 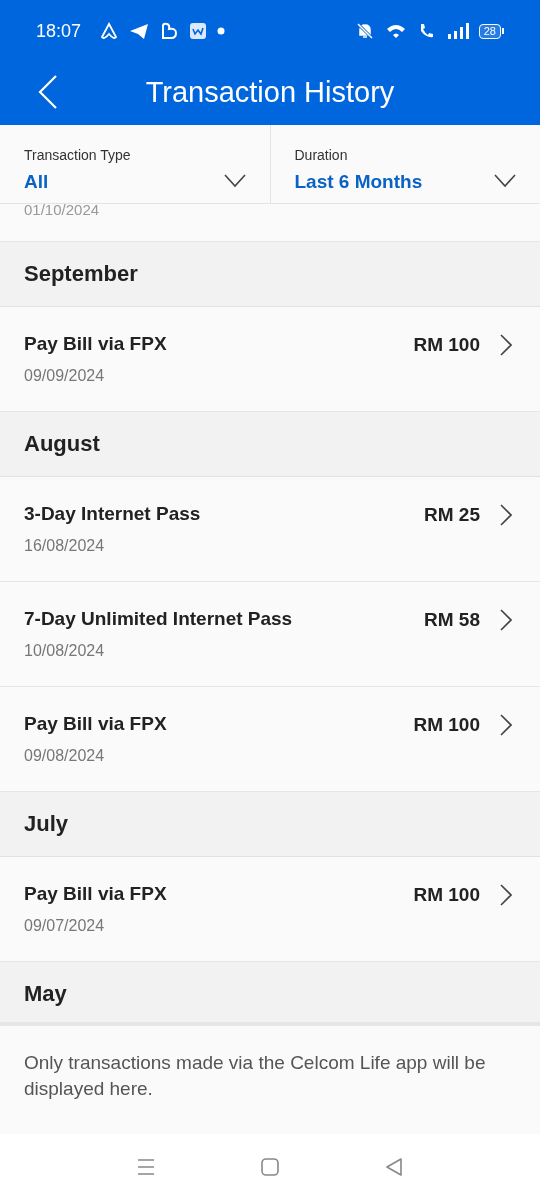 What do you see at coordinates (255, 1076) in the screenshot?
I see `info-note: Only transactions made via the Celcom Life app will be displayed here.` at bounding box center [255, 1076].